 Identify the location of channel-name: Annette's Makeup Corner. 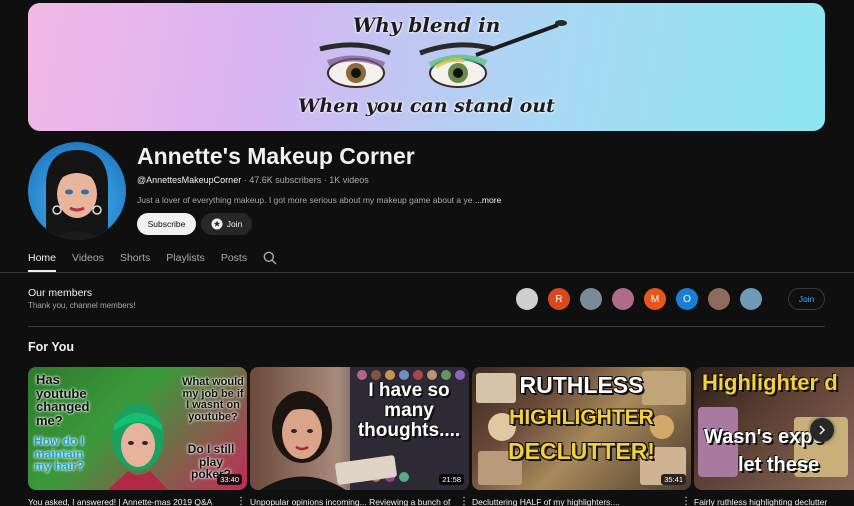
(276, 156).